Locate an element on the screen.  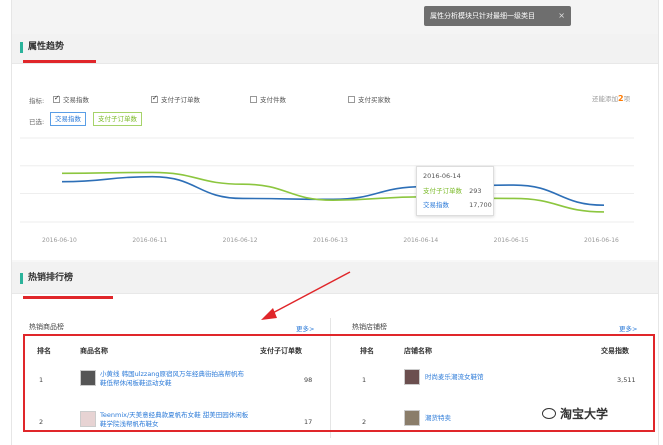
selected-tag-trade-index: 交易指数 is located at coordinates (68, 119).